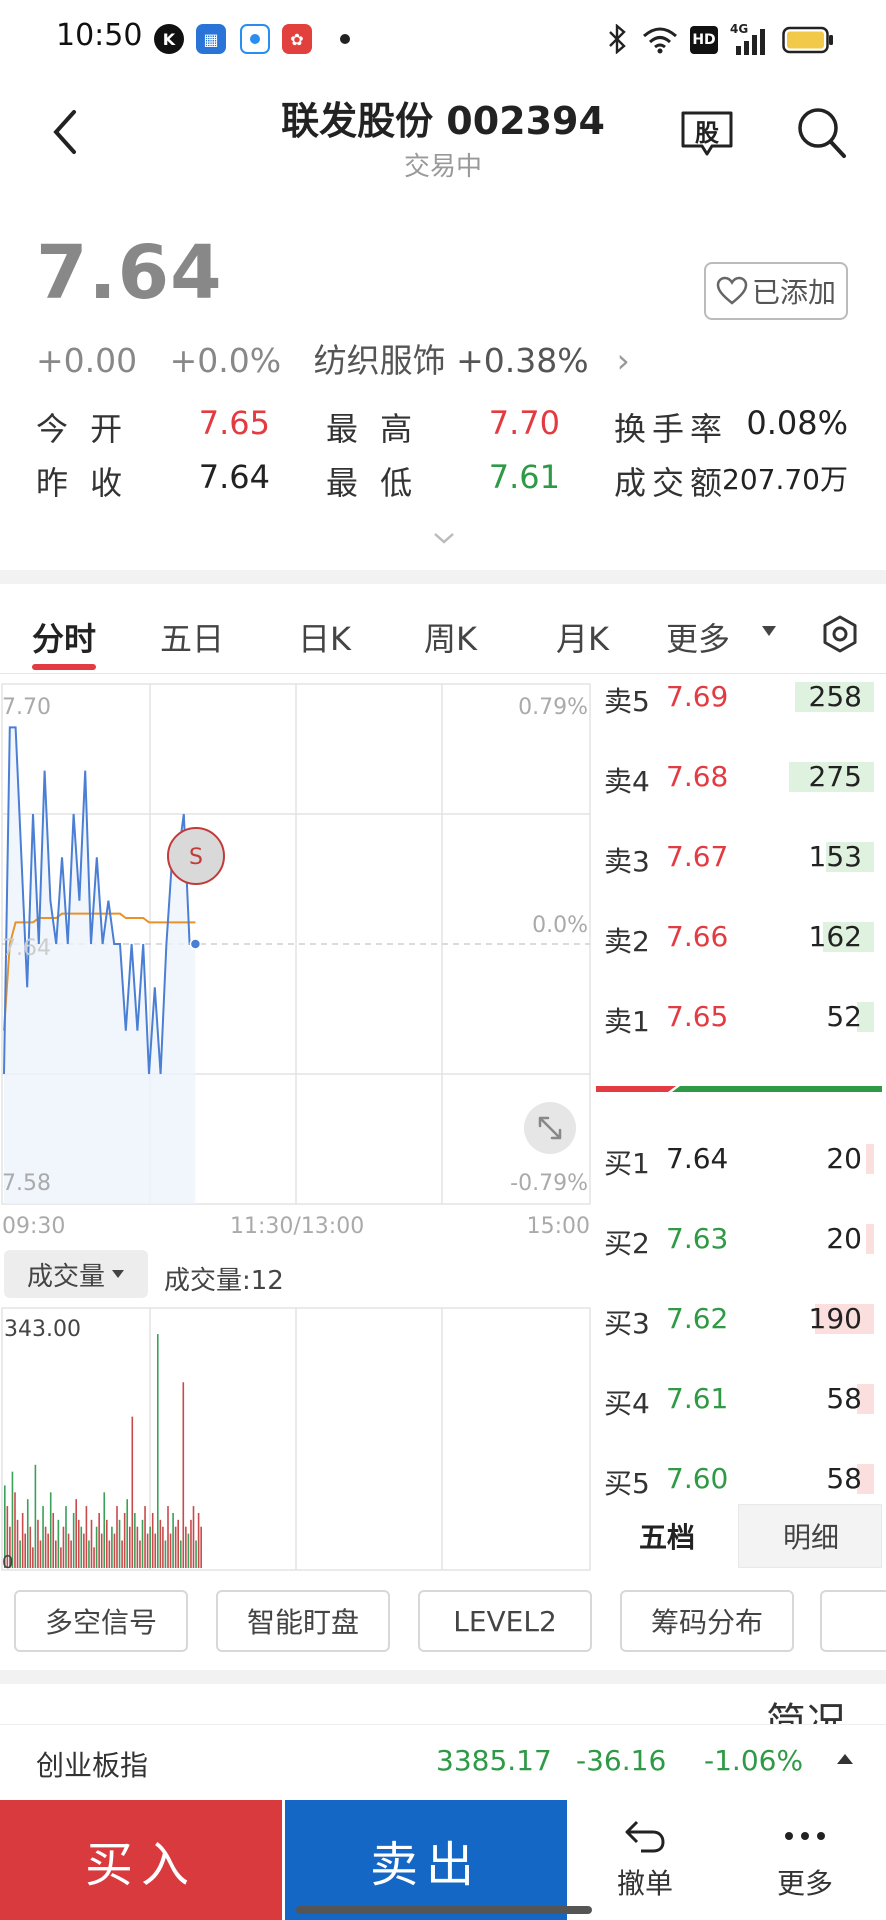 This screenshot has height=1920, width=886. I want to click on app-notification-icon: ▦, so click(211, 39).